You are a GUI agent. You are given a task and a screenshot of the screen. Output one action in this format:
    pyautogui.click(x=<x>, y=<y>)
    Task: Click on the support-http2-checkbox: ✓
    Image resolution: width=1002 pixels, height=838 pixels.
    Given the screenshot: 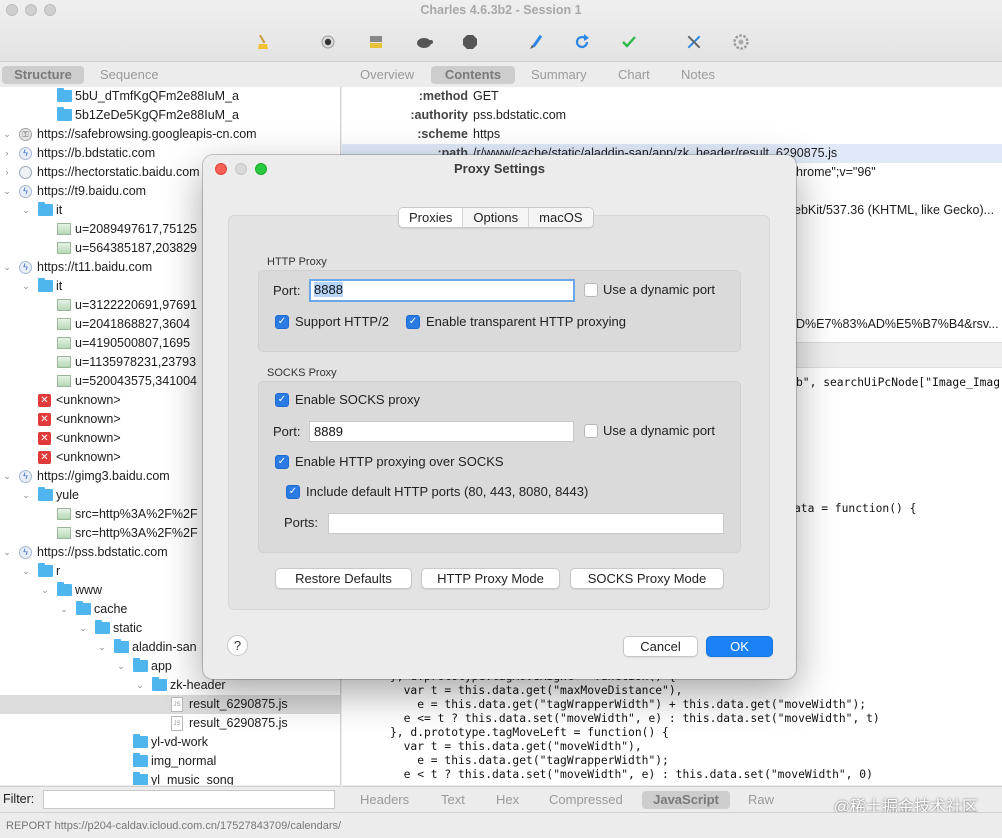 What is the action you would take?
    pyautogui.click(x=282, y=322)
    